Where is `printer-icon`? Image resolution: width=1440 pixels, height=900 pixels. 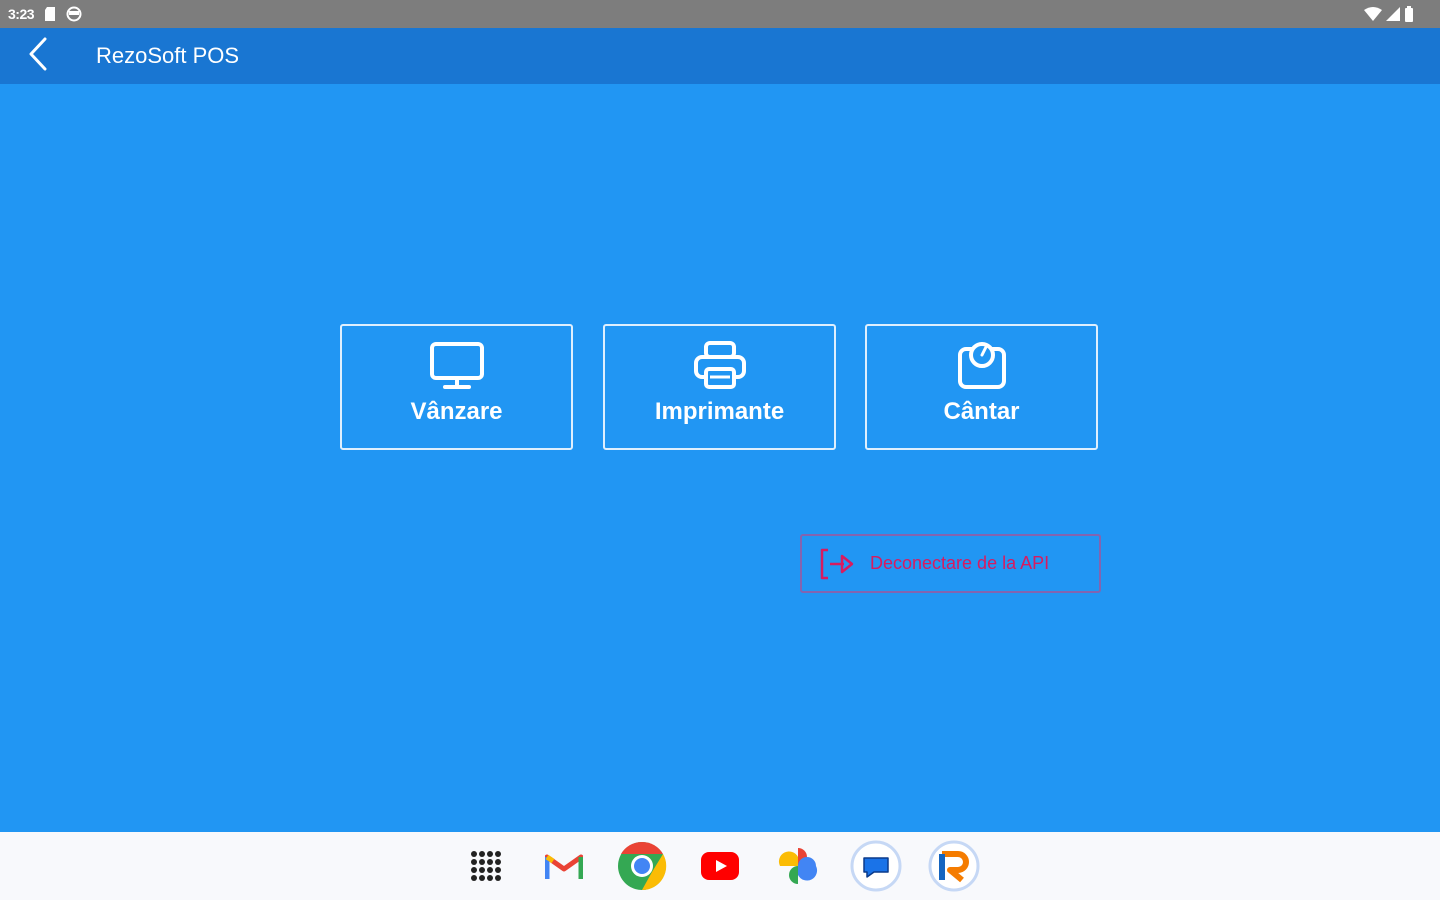
printer-icon is located at coordinates (719, 366).